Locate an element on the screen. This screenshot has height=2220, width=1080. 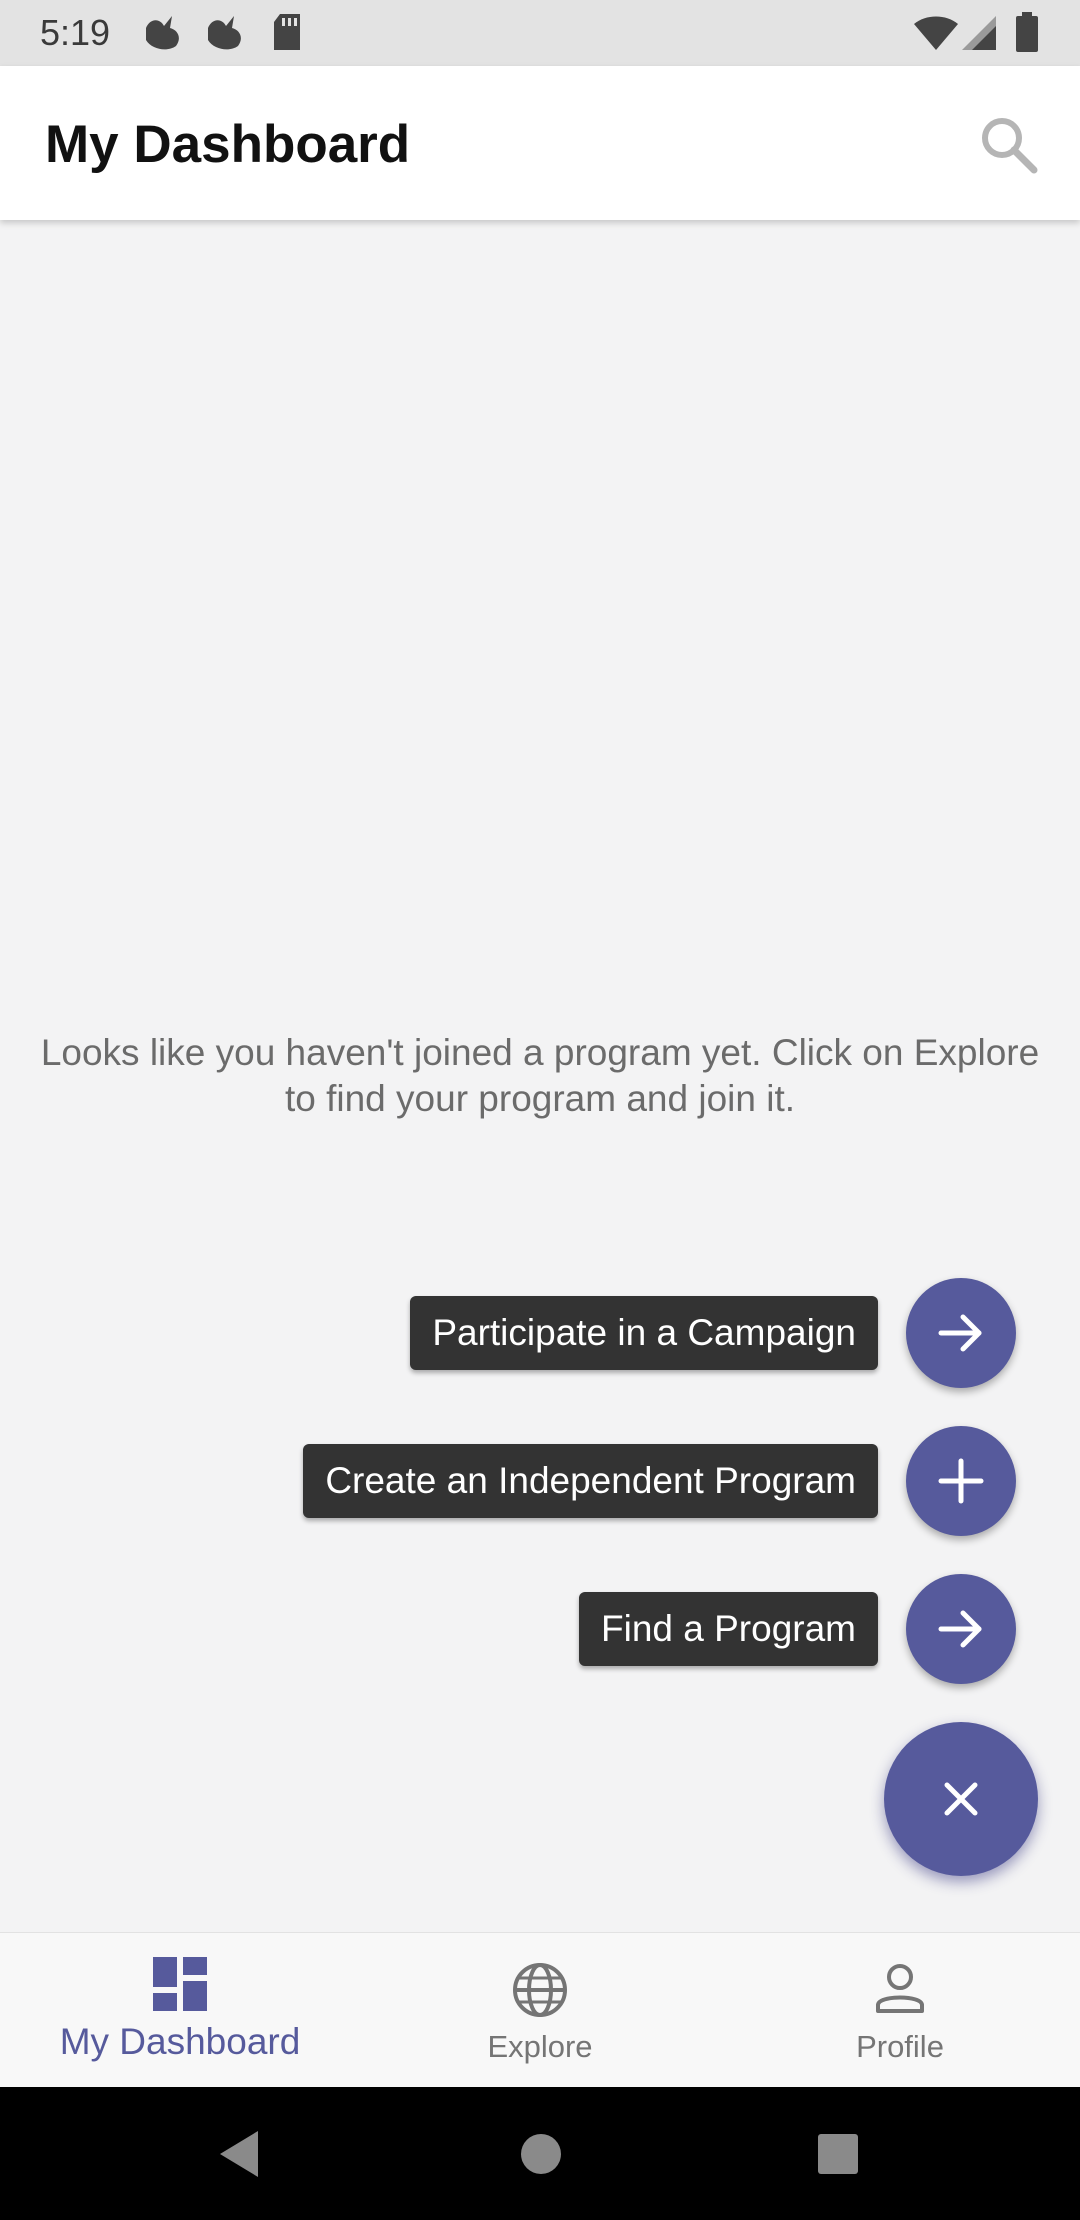
battery-icon is located at coordinates (1027, 34).